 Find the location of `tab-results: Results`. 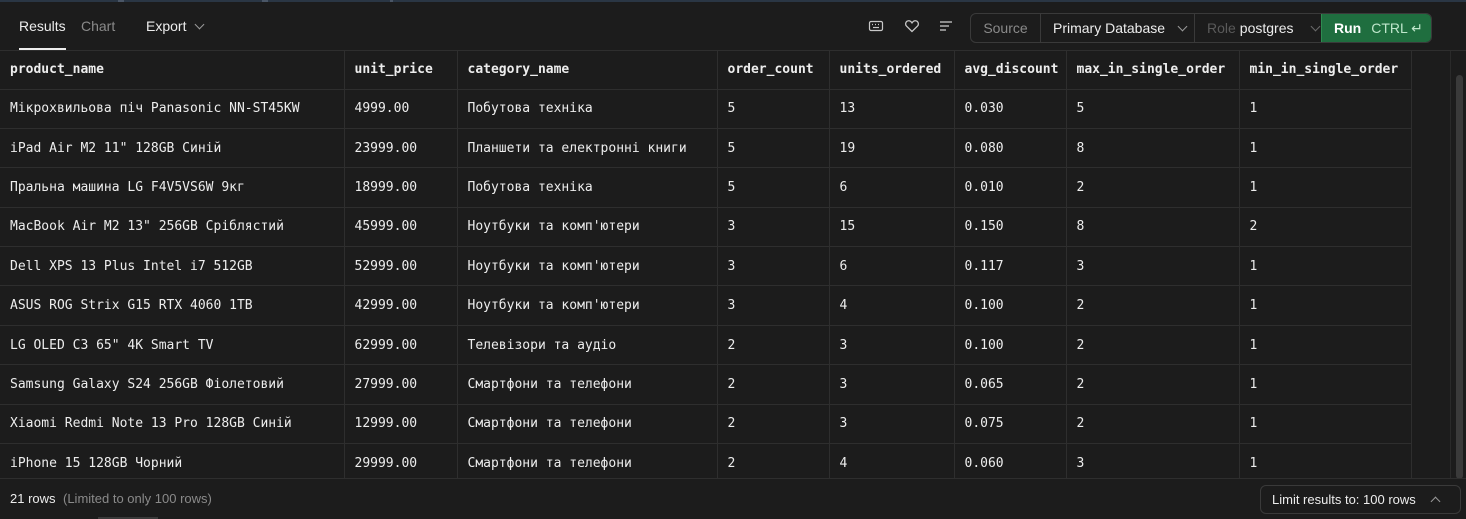

tab-results: Results is located at coordinates (42, 26).